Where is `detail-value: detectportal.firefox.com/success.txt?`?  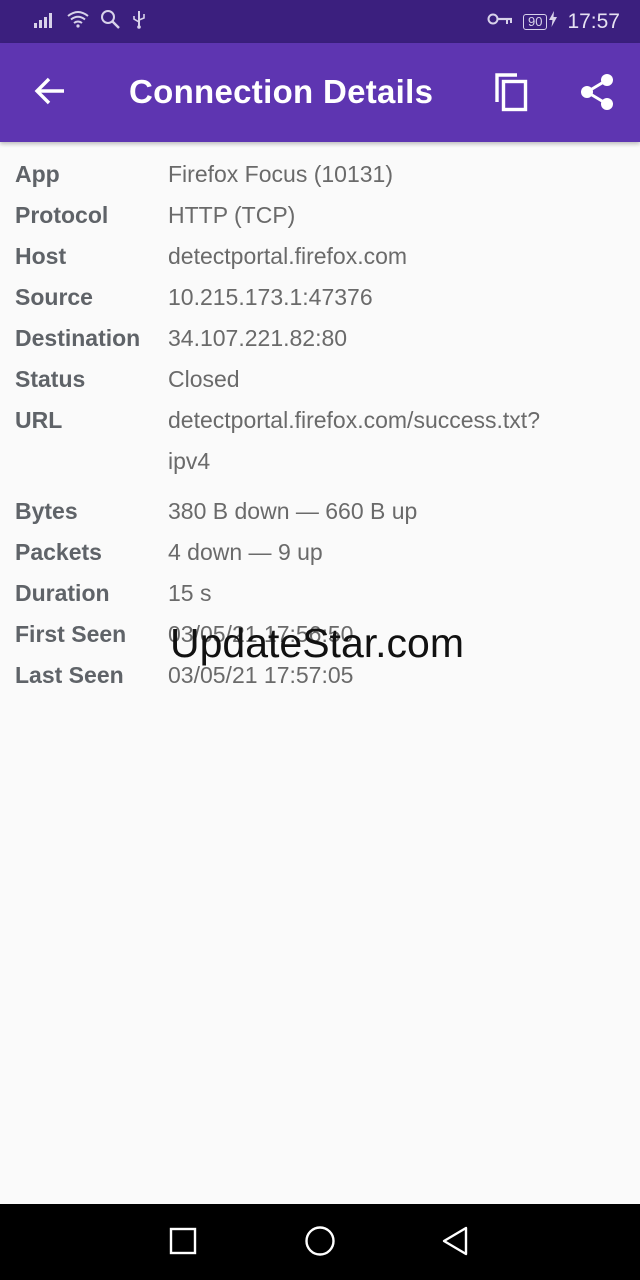
detail-value: detectportal.firefox.com/success.txt? is located at coordinates (354, 420).